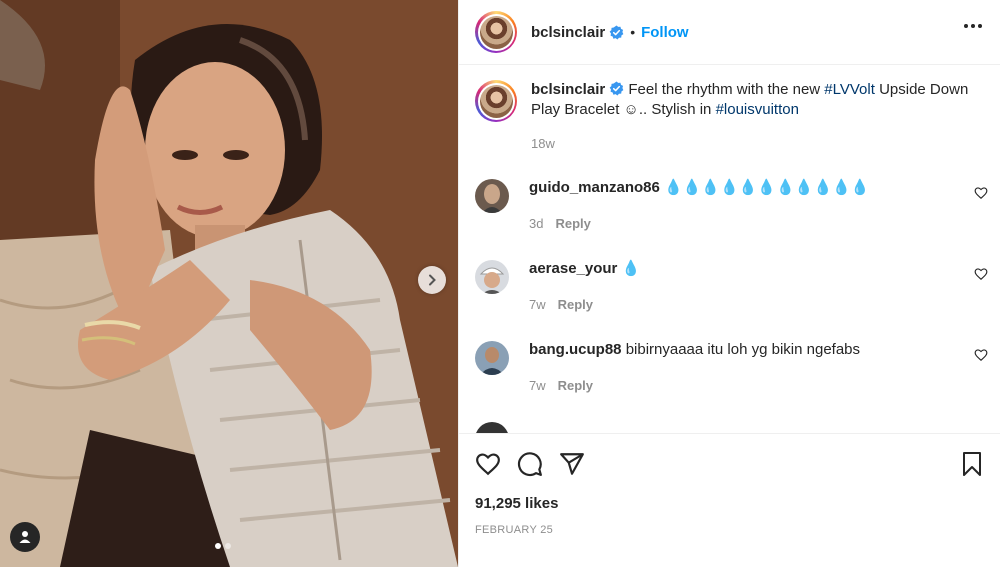 The height and width of the screenshot is (567, 1000). What do you see at coordinates (594, 187) in the screenshot?
I see `comment-username: guido_manzano86` at bounding box center [594, 187].